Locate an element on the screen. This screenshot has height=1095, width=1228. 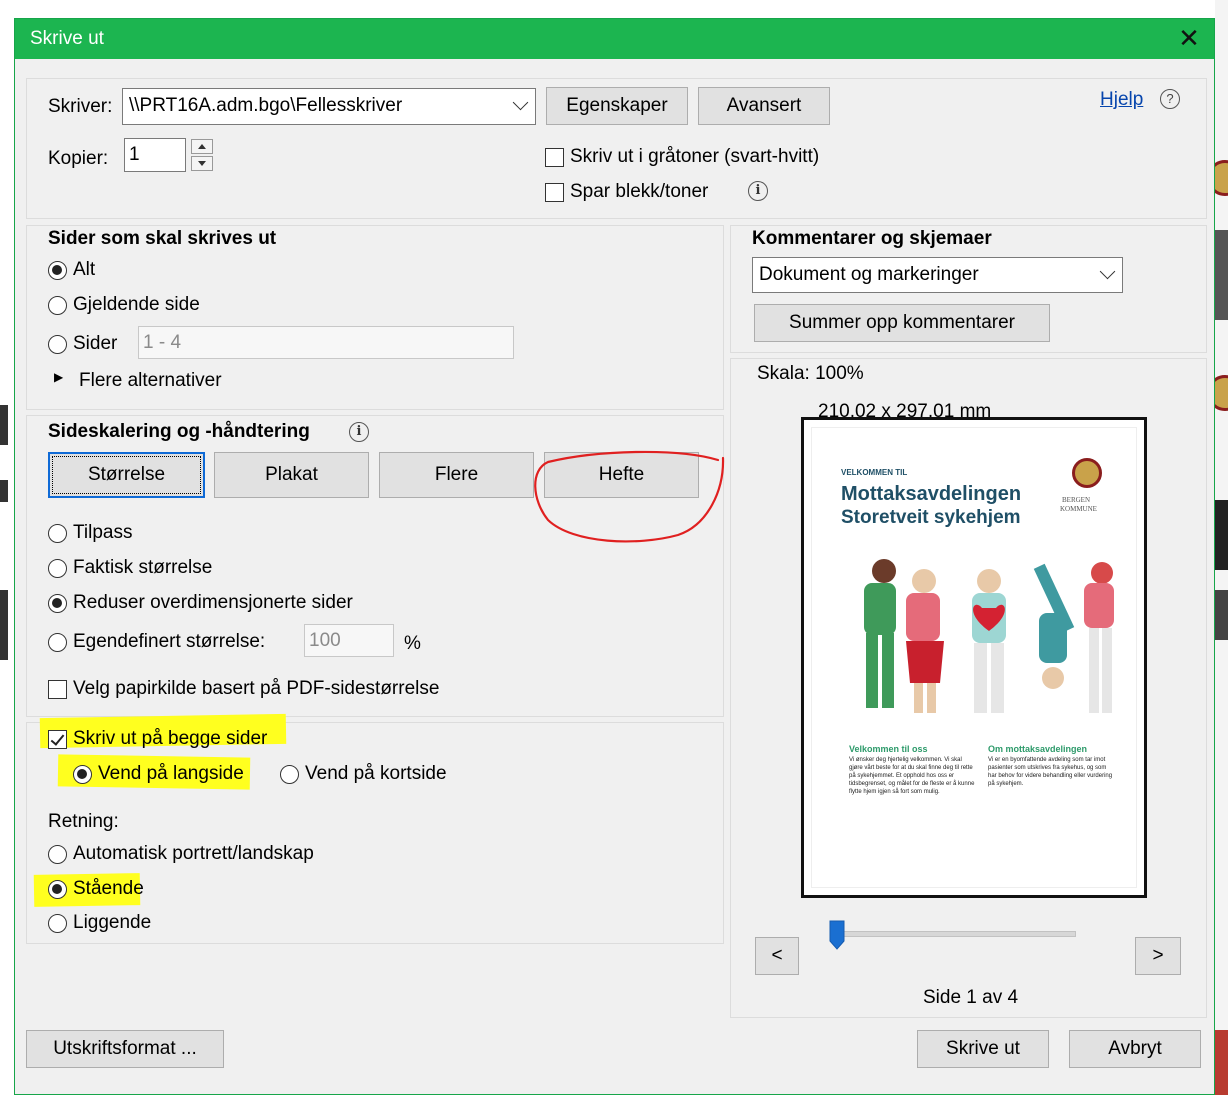
preview-kicker: VELKOMMEN TIL is located at coordinates (874, 472).